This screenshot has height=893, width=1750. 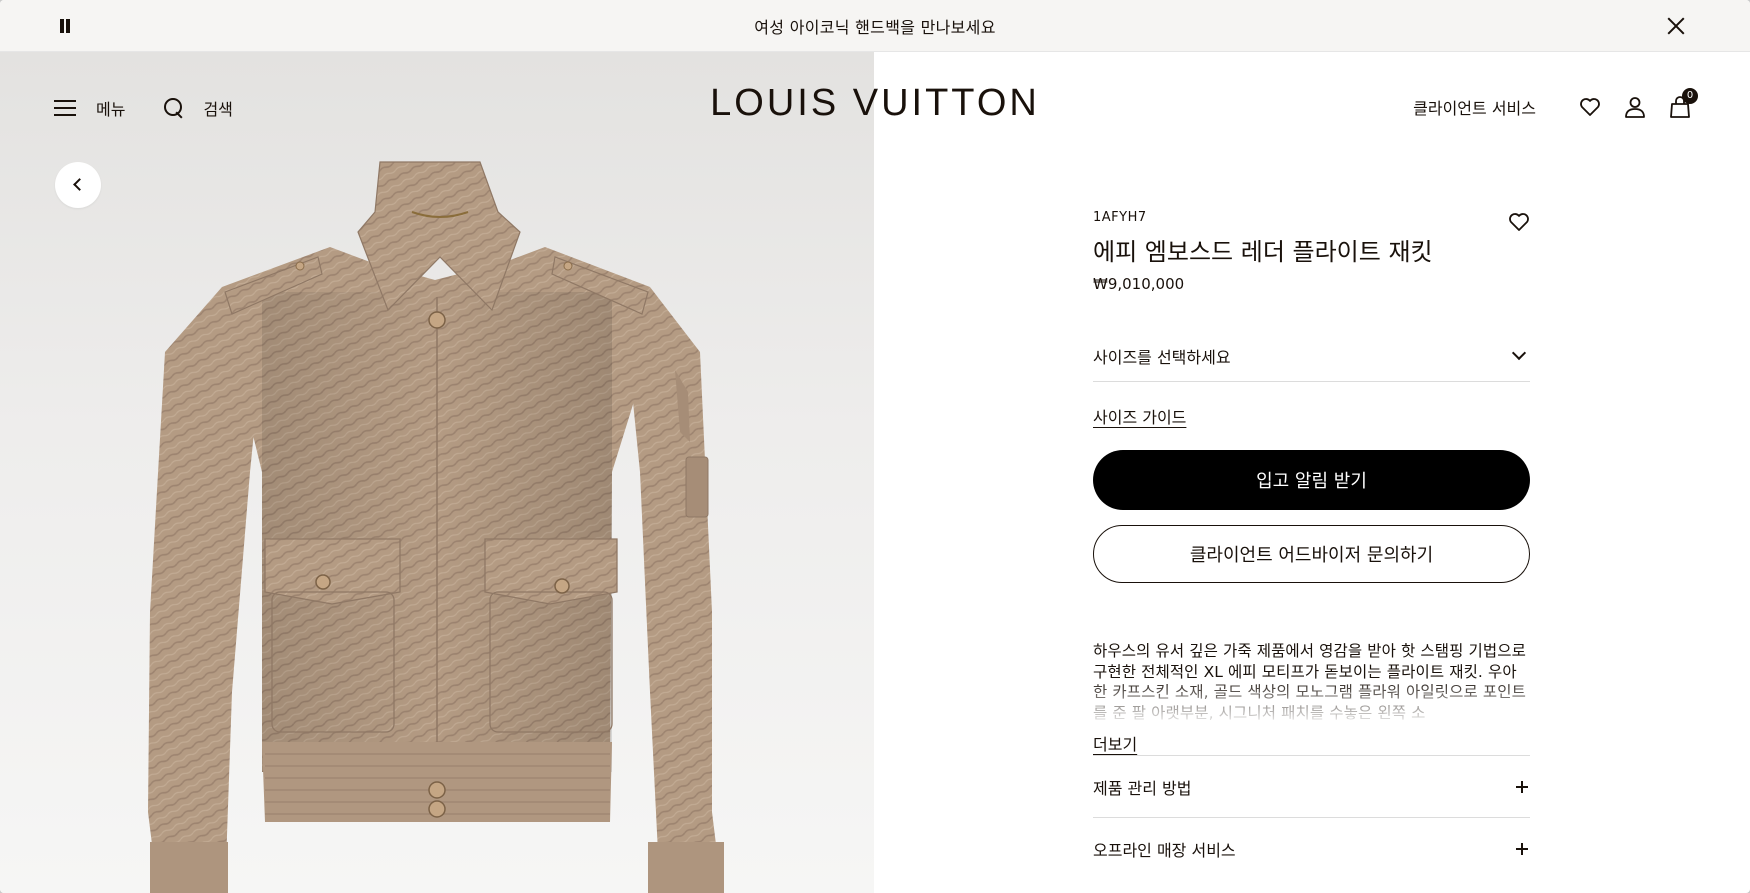 I want to click on header-right: 클라이언트 서비스 0, so click(x=1555, y=105).